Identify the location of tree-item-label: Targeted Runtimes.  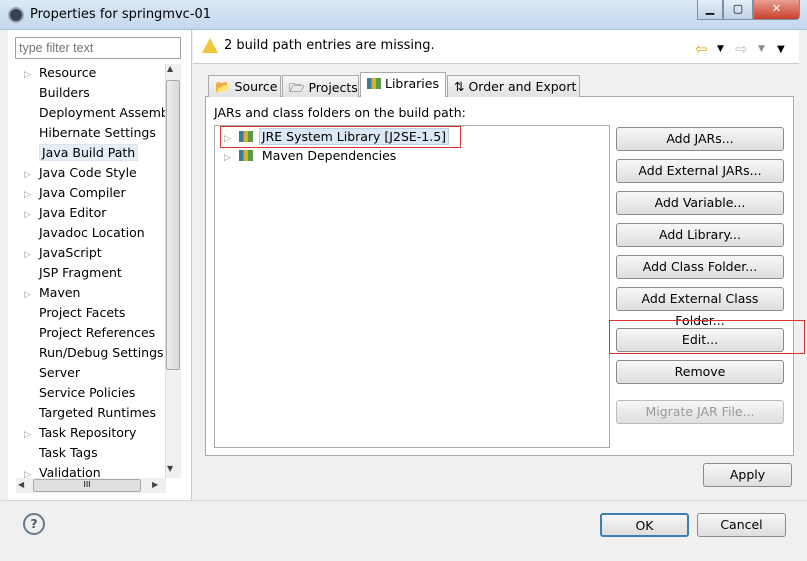
(97, 412).